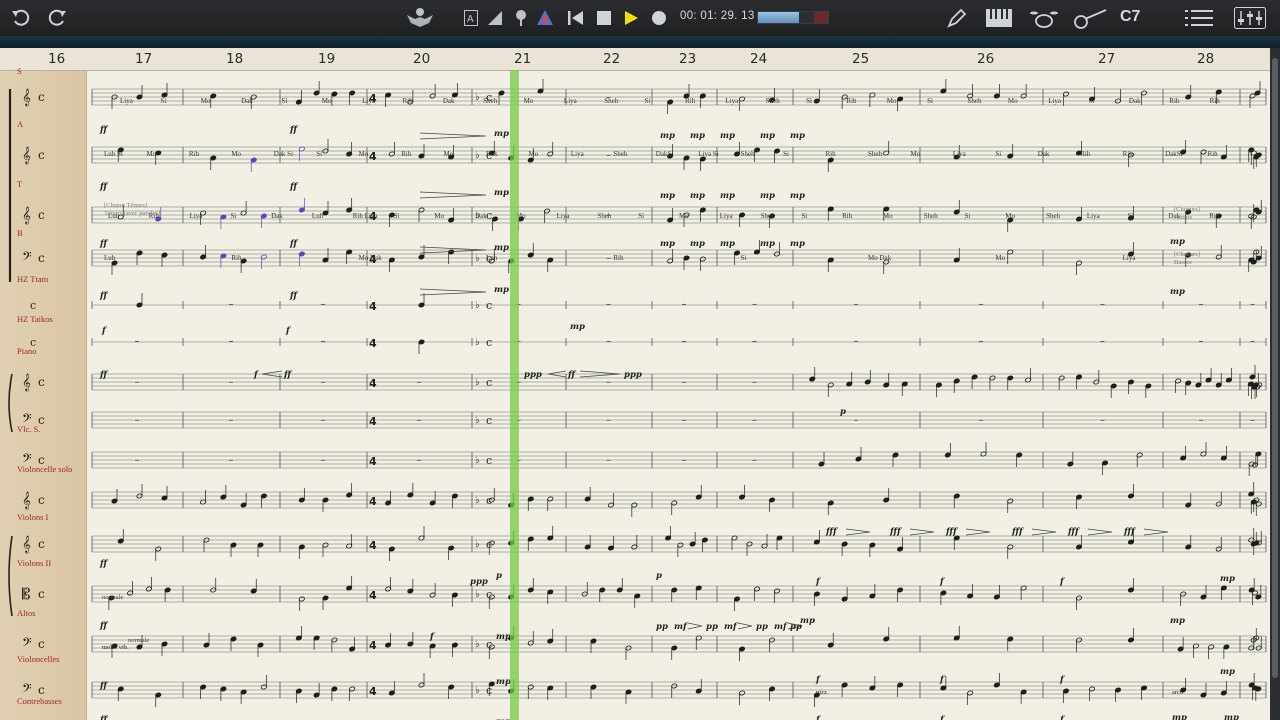 The height and width of the screenshot is (720, 1280). What do you see at coordinates (1275, 368) in the screenshot?
I see `scrollbar-thumb` at bounding box center [1275, 368].